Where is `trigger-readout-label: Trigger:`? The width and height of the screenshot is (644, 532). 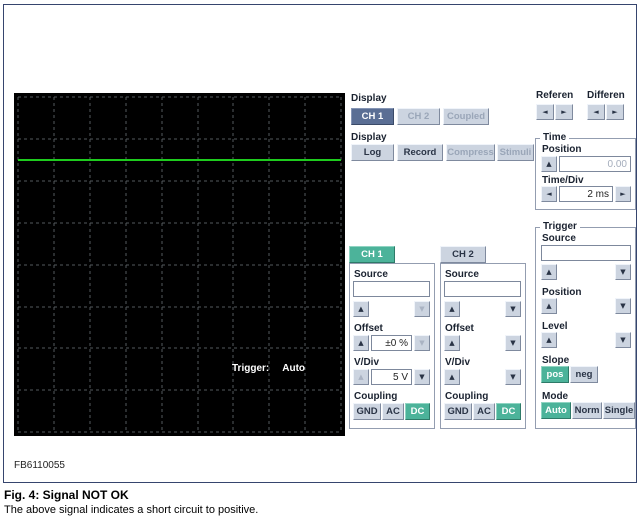
trigger-readout-label: Trigger: is located at coordinates (251, 368).